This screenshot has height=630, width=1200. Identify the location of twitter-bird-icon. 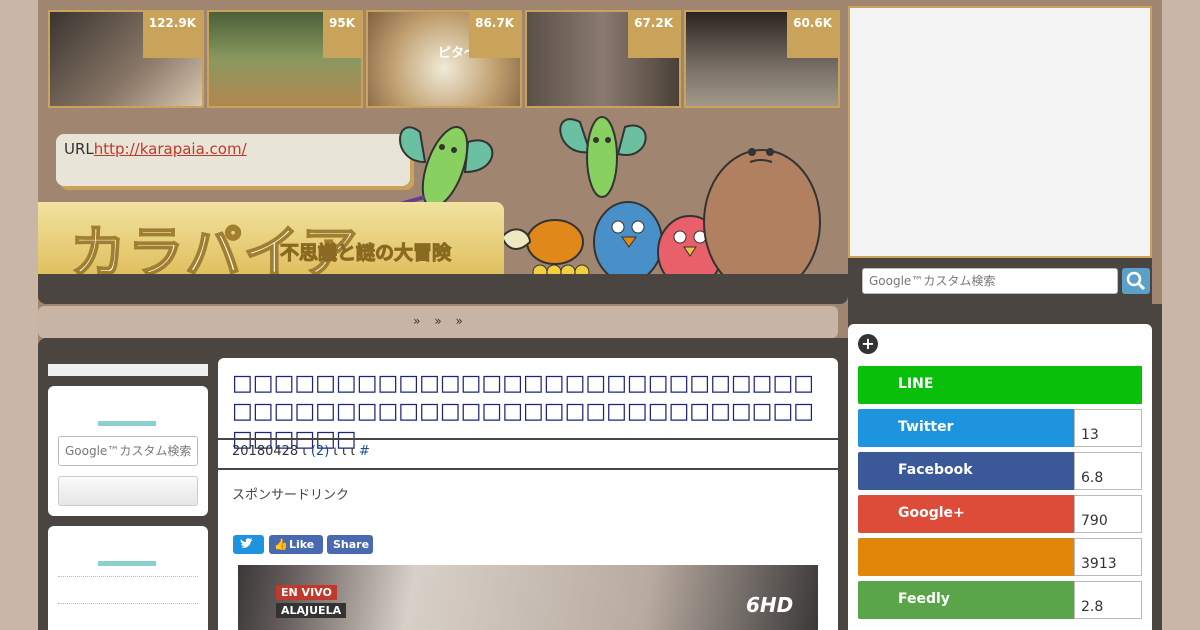
(246, 543).